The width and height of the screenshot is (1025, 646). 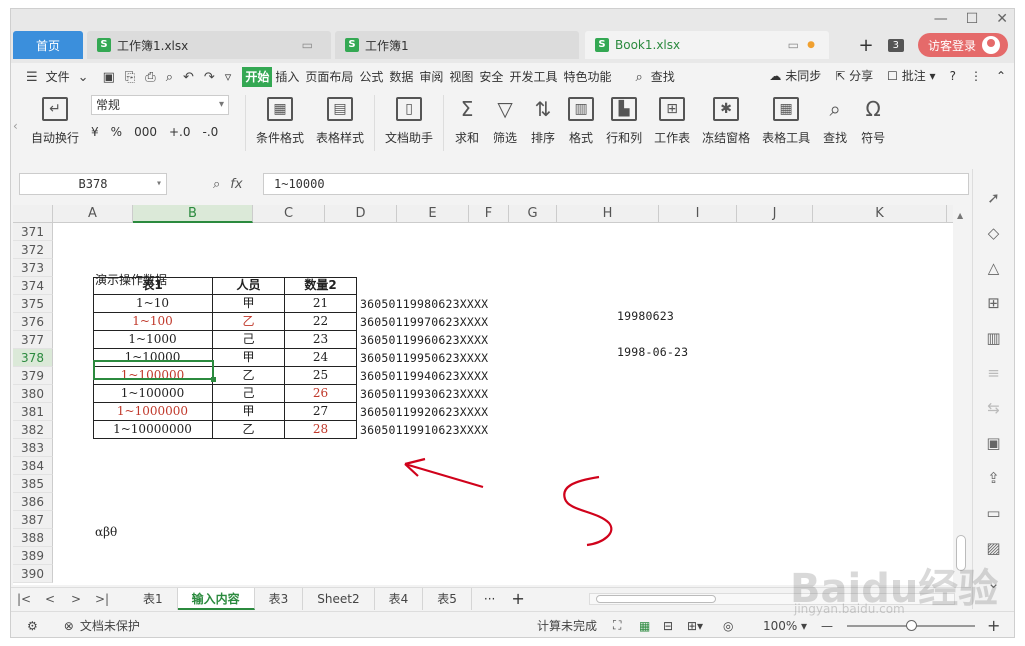 I want to click on export-pdf-icon: ⎘, so click(x=130, y=77).